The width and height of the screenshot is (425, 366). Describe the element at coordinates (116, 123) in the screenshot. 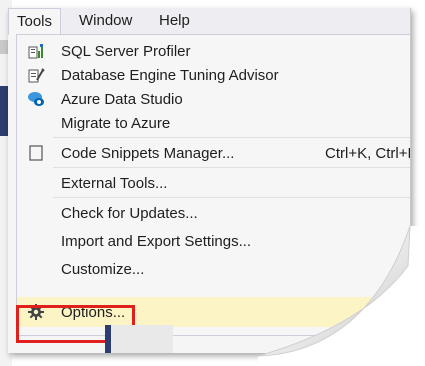

I see `menu-item-label: Migrate to Azure` at that location.